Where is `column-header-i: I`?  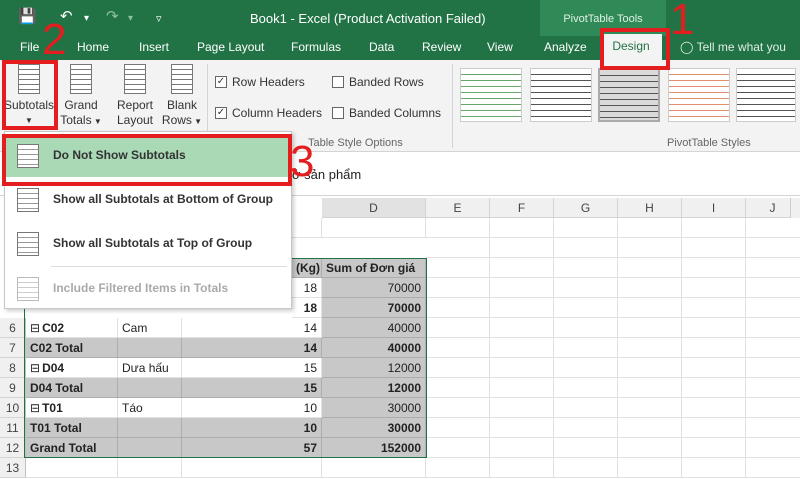 column-header-i: I is located at coordinates (714, 208).